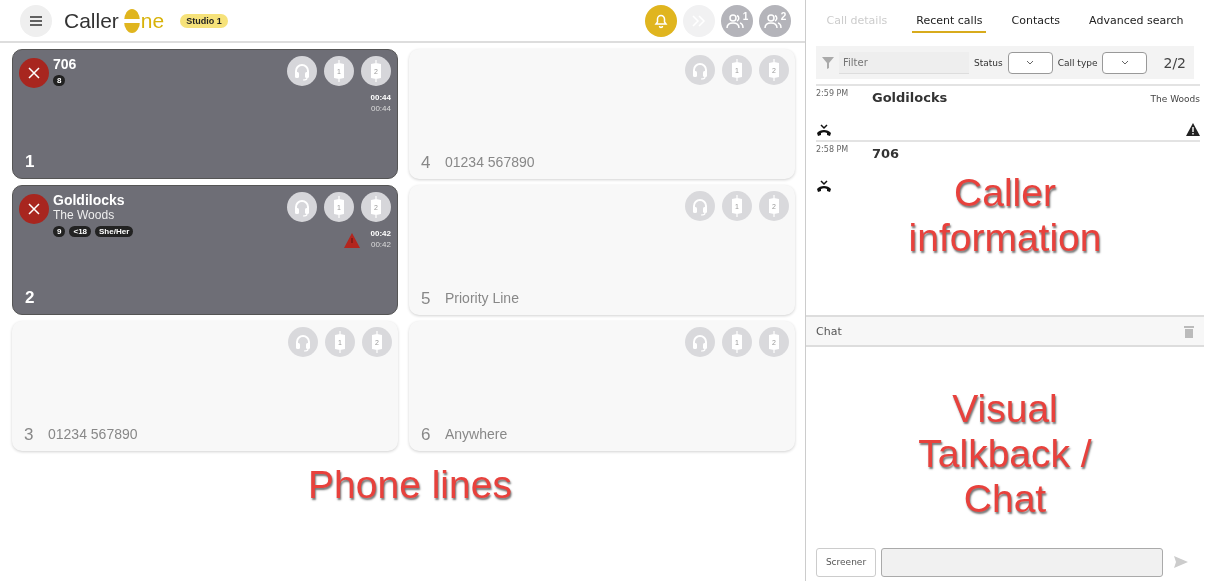 Image resolution: width=1205 pixels, height=581 pixels. What do you see at coordinates (829, 331) in the screenshot?
I see `chat-title: Chat` at bounding box center [829, 331].